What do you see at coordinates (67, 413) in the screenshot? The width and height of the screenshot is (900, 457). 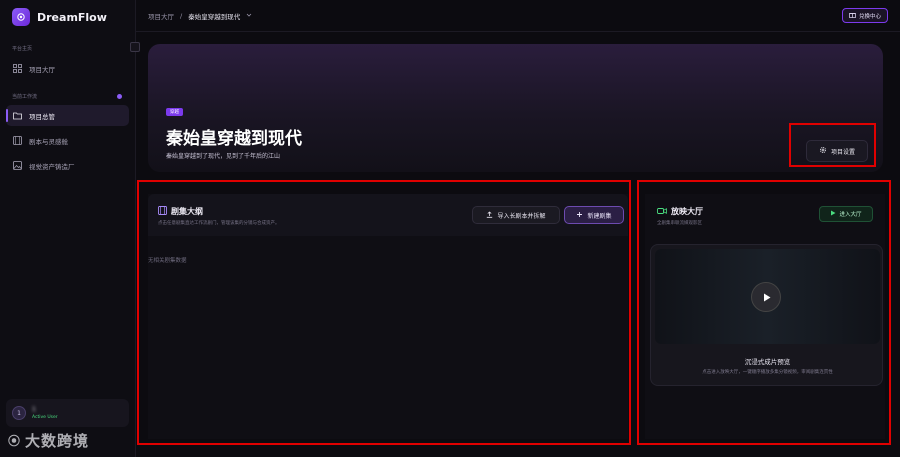 I see `user-card: 1 1 Active User` at bounding box center [67, 413].